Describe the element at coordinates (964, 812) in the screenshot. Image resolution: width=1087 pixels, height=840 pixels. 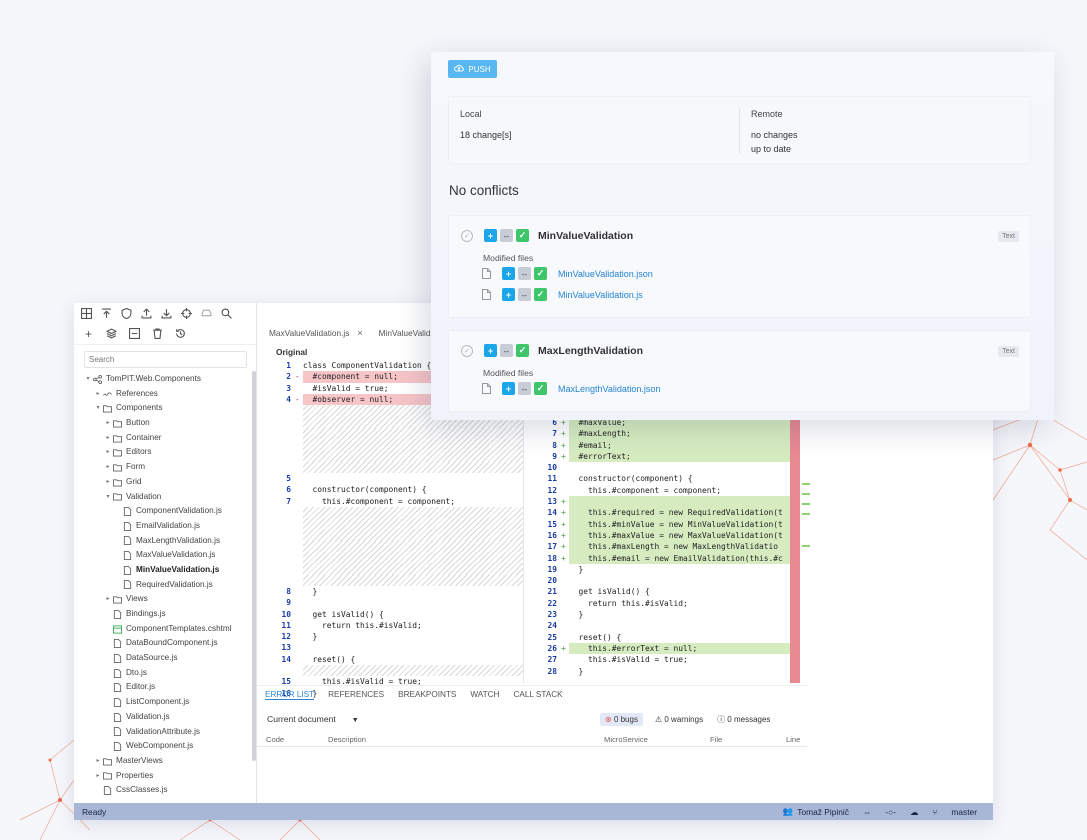
I see `status-branch: master` at that location.